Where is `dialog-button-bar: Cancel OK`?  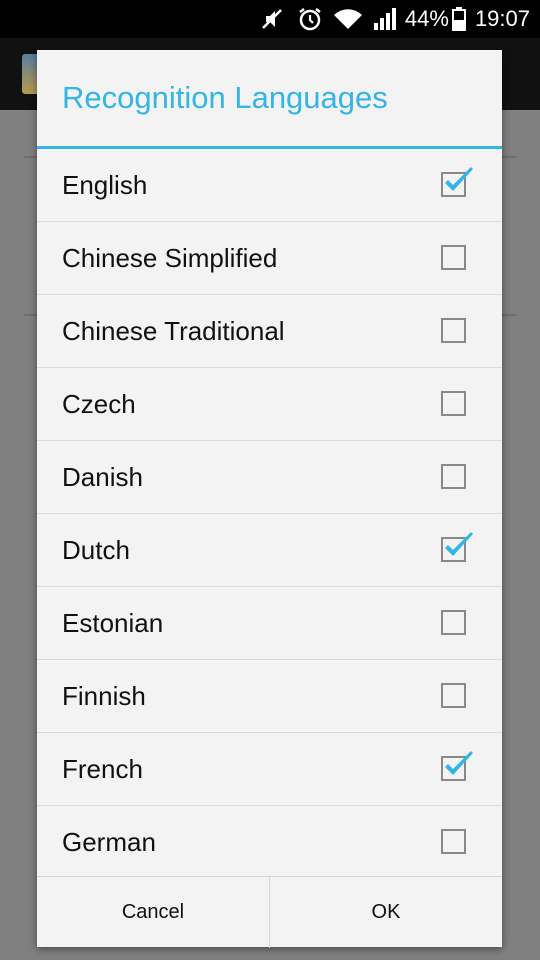
dialog-button-bar: Cancel OK is located at coordinates (269, 912).